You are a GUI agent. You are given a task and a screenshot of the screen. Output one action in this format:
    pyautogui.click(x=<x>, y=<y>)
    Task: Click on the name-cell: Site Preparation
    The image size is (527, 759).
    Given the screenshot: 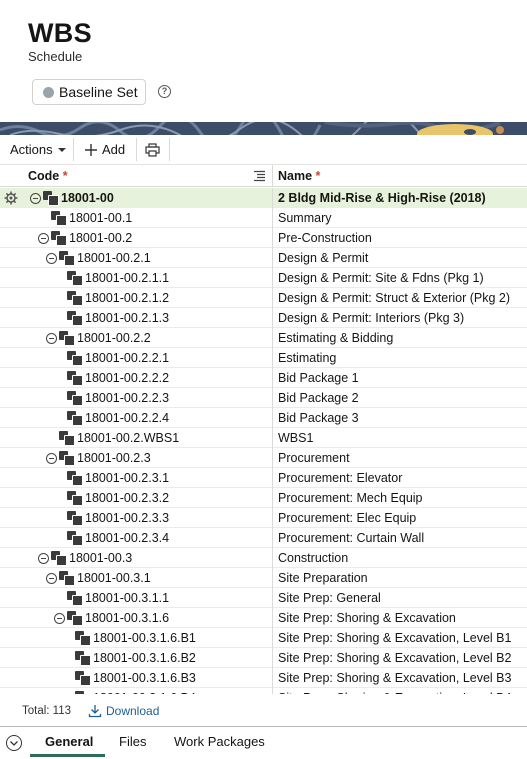 What is the action you would take?
    pyautogui.click(x=400, y=578)
    